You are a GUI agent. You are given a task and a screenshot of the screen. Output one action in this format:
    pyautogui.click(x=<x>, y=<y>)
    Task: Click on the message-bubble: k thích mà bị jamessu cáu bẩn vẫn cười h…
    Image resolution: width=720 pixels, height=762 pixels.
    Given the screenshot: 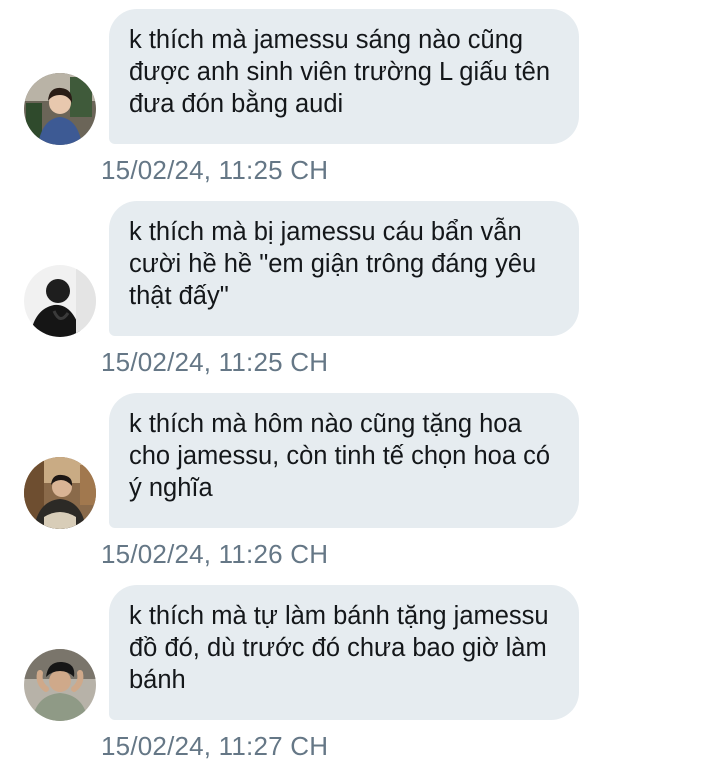 What is the action you would take?
    pyautogui.click(x=344, y=268)
    